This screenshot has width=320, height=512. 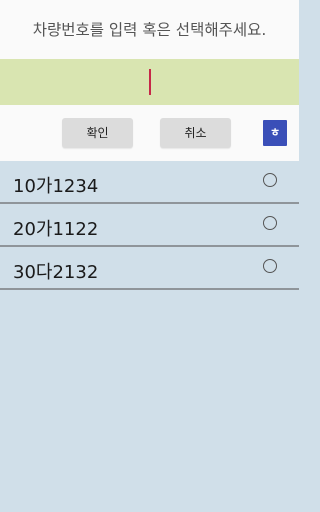 I want to click on list-item: 20가1122, so click(x=149, y=225).